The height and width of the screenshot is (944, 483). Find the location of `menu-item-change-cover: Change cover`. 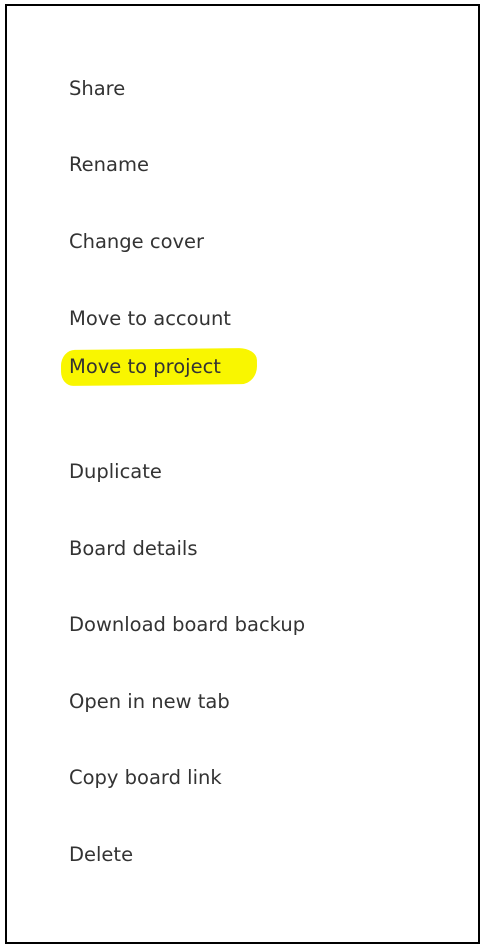

menu-item-change-cover: Change cover is located at coordinates (136, 242).